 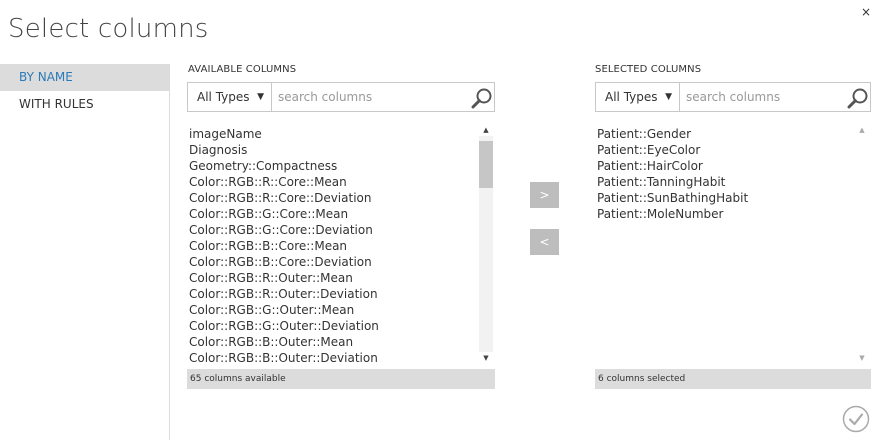 What do you see at coordinates (671, 134) in the screenshot?
I see `list-item: Patient::Gender` at bounding box center [671, 134].